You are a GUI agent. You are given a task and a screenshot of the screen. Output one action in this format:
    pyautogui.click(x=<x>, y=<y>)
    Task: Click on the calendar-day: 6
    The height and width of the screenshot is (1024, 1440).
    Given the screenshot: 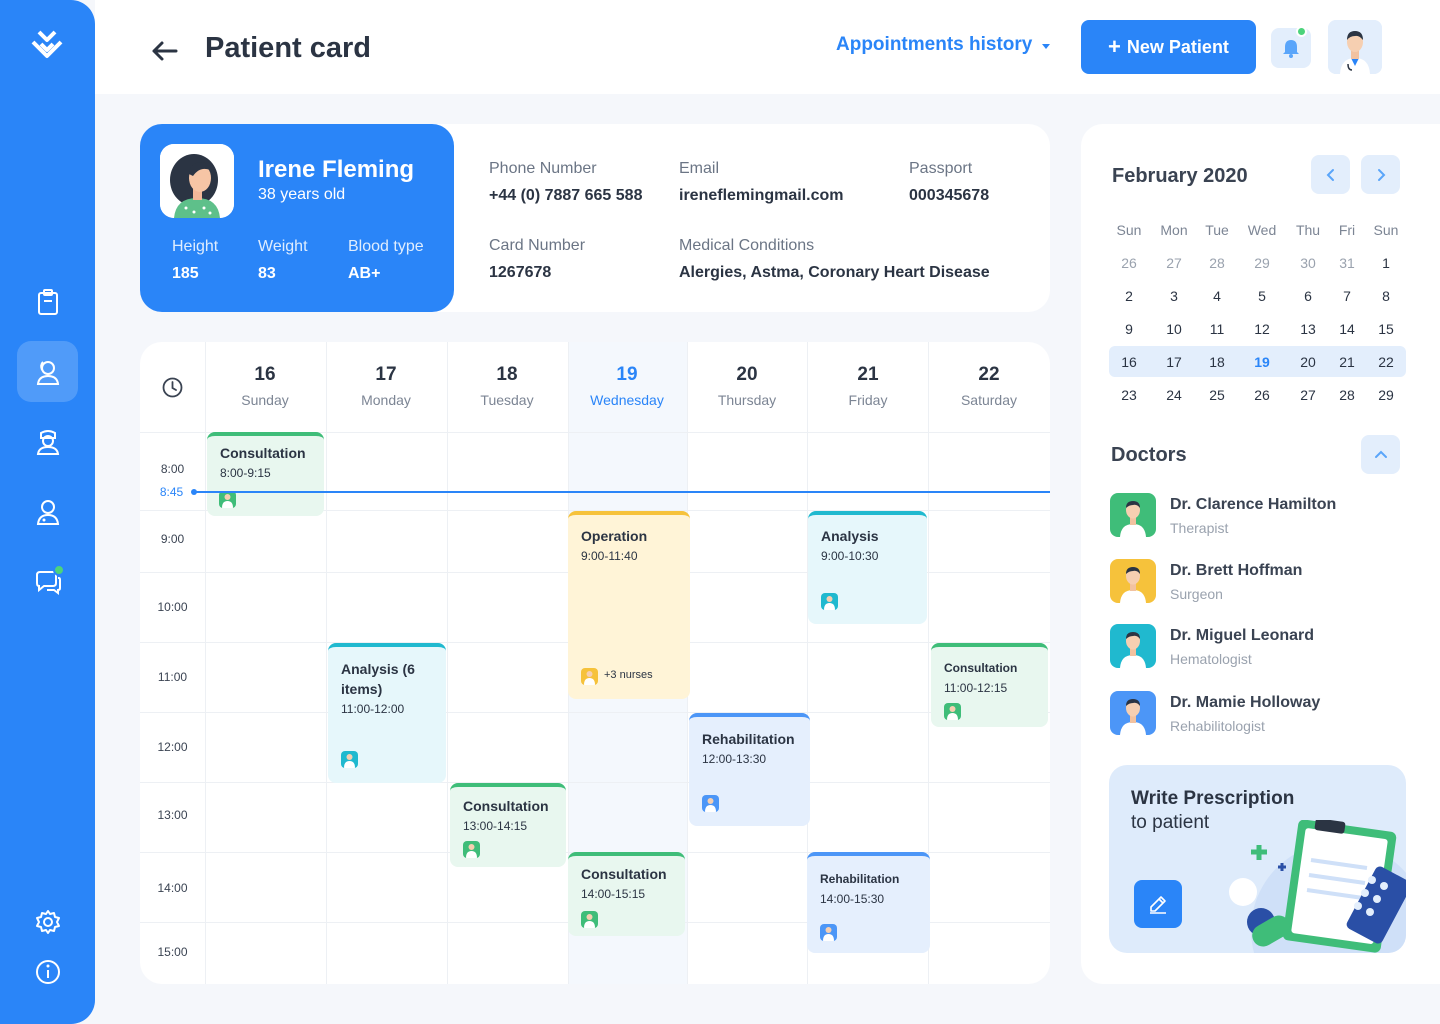 What is the action you would take?
    pyautogui.click(x=1308, y=296)
    